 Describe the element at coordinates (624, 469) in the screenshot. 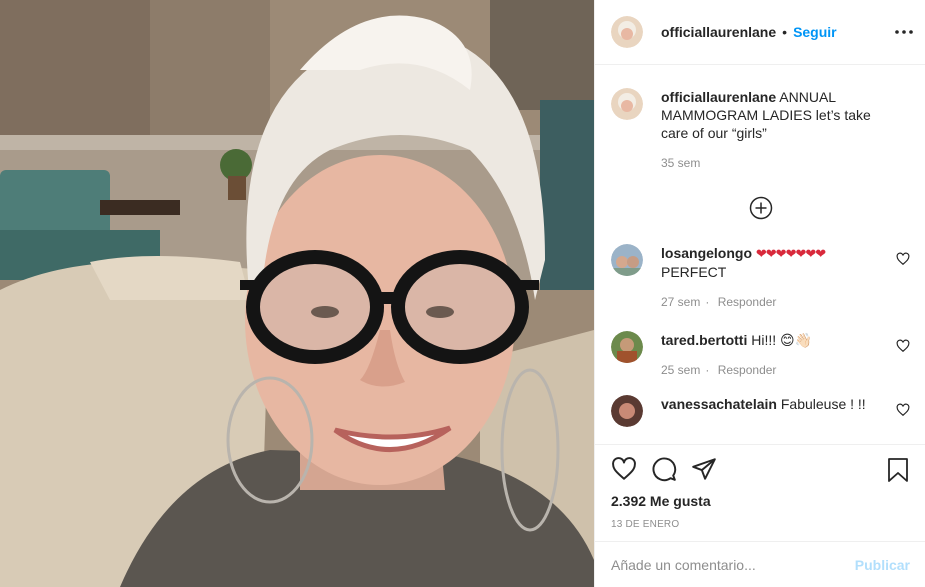

I see `heart-icon` at that location.